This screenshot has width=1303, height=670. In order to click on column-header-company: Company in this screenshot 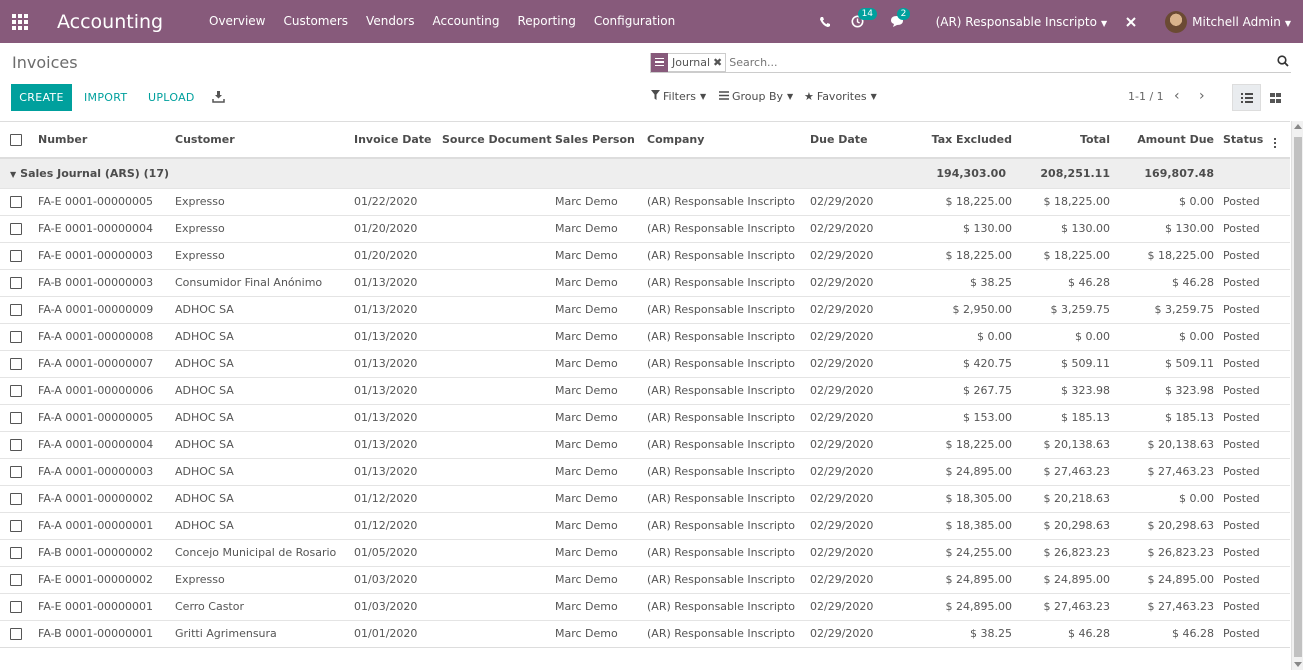, I will do `click(728, 140)`.